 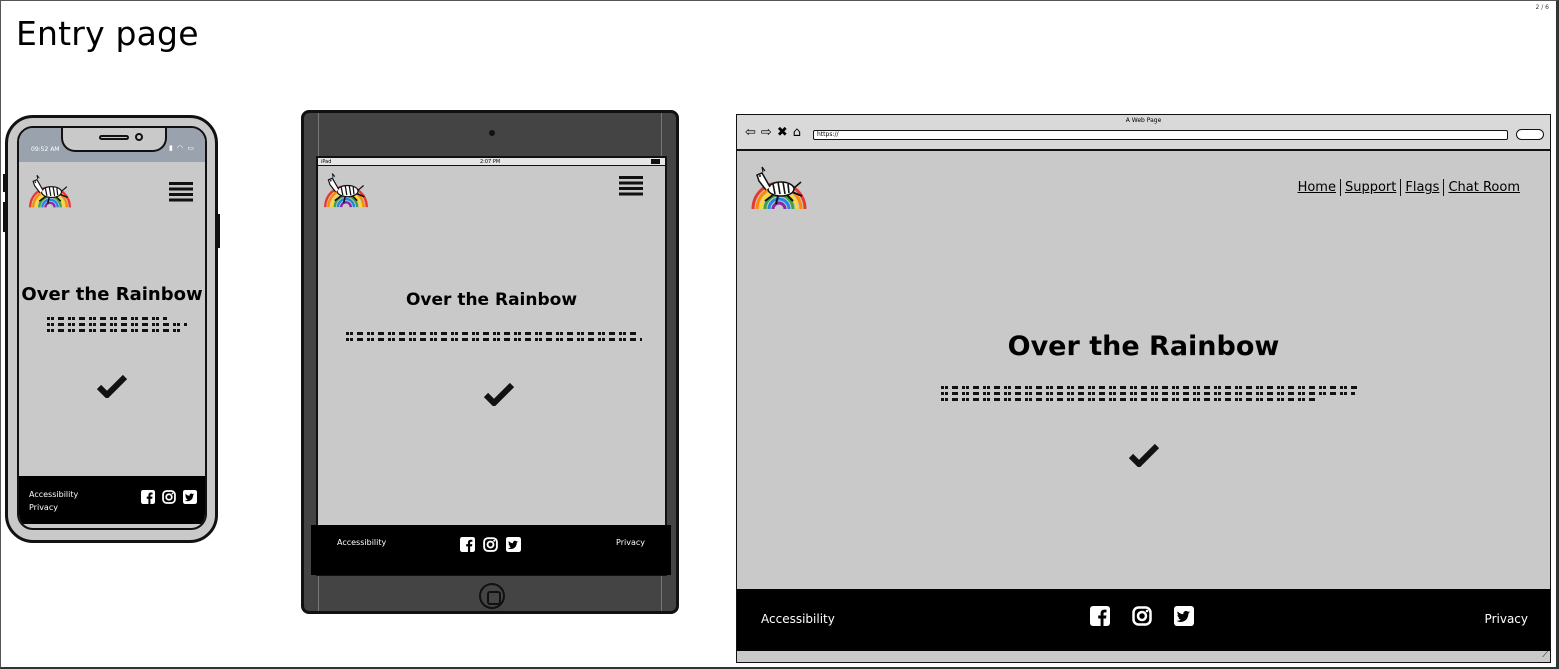 I want to click on home-icon: ⌂, so click(x=797, y=132).